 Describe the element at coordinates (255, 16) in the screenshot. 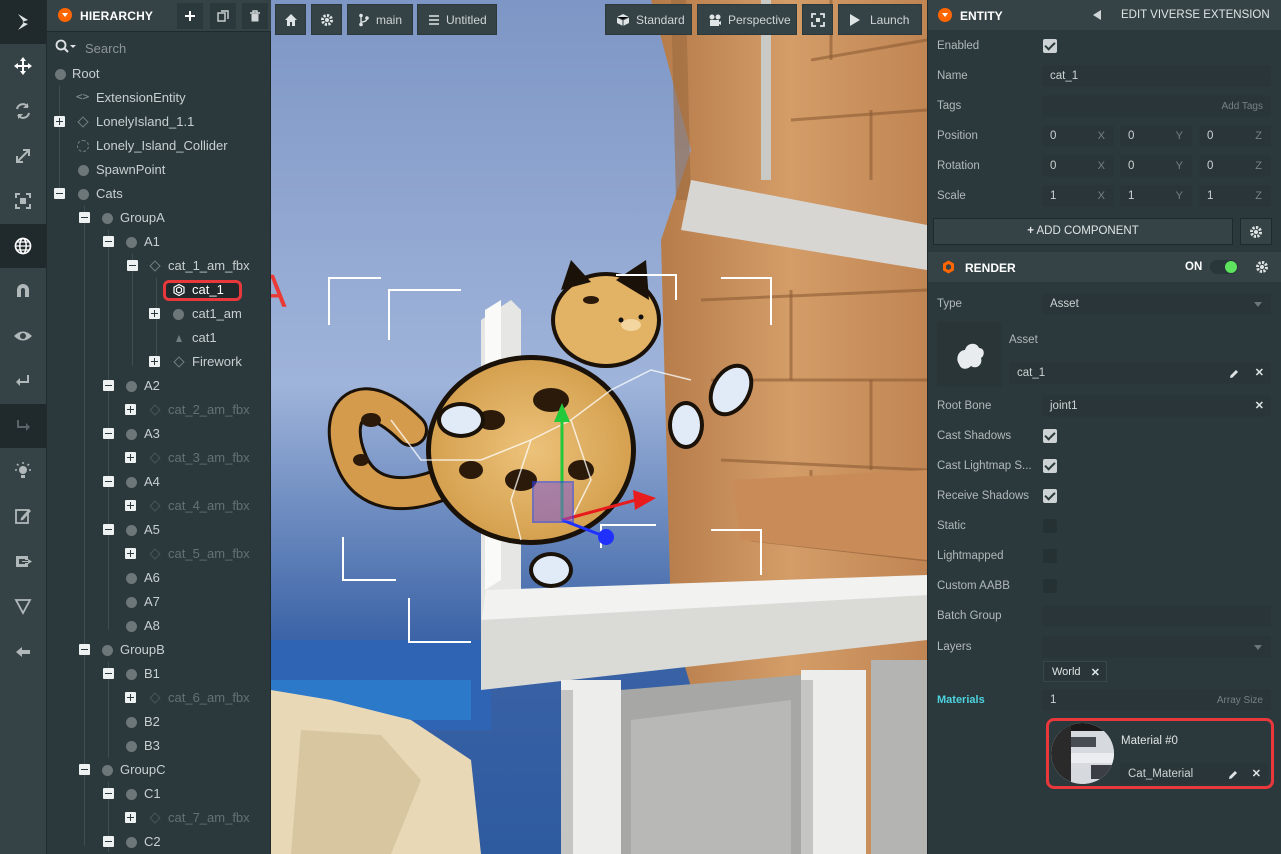

I see `delete-entity-button` at that location.